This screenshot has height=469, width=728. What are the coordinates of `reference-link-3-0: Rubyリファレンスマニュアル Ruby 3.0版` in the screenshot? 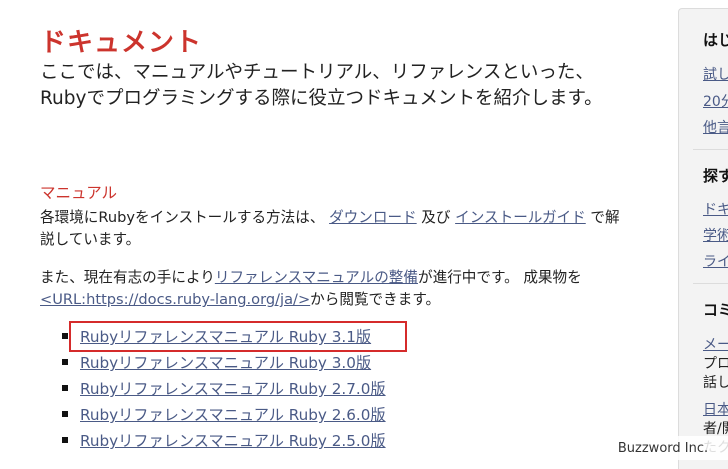 It's located at (225, 362).